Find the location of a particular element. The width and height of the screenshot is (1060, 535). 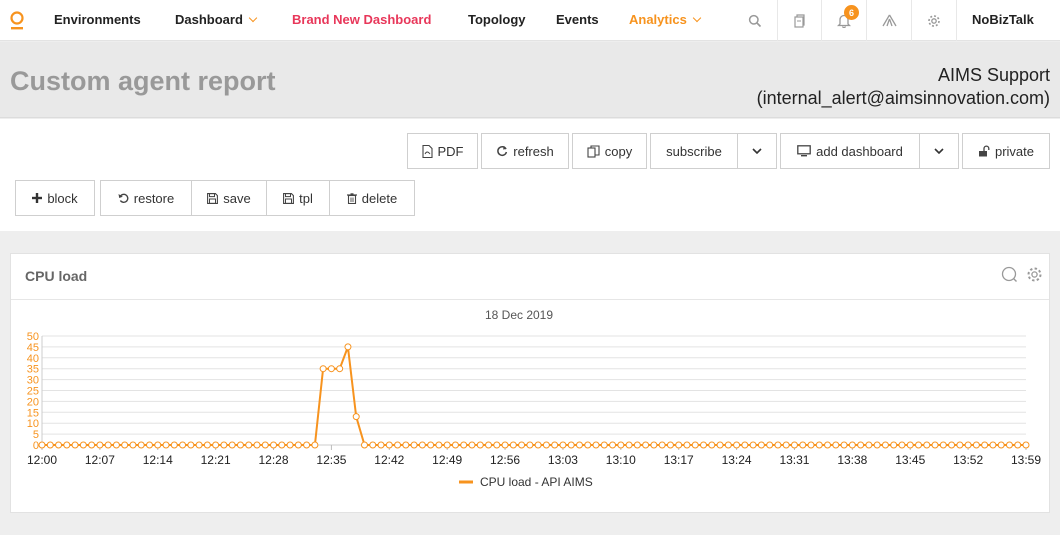

template-button: tpl is located at coordinates (298, 198).